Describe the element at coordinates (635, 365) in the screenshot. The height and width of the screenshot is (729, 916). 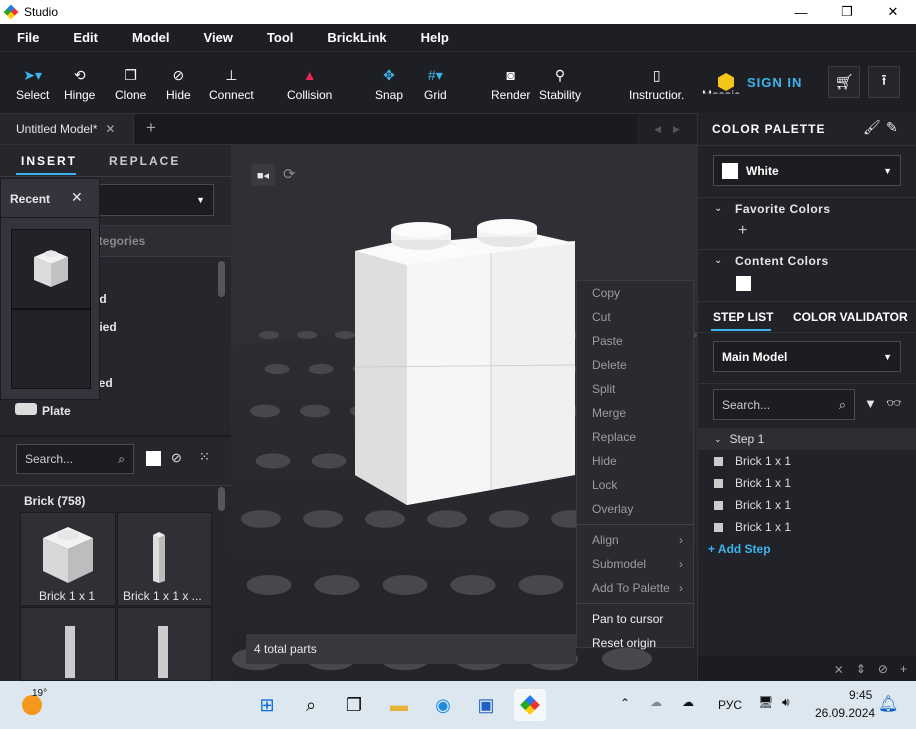
I see `context-item-delete: Delete` at that location.